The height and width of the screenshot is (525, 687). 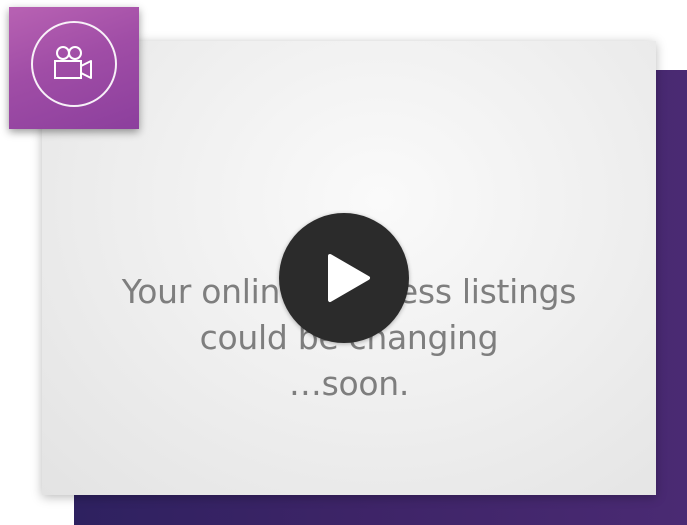 What do you see at coordinates (349, 278) in the screenshot?
I see `play-icon` at bounding box center [349, 278].